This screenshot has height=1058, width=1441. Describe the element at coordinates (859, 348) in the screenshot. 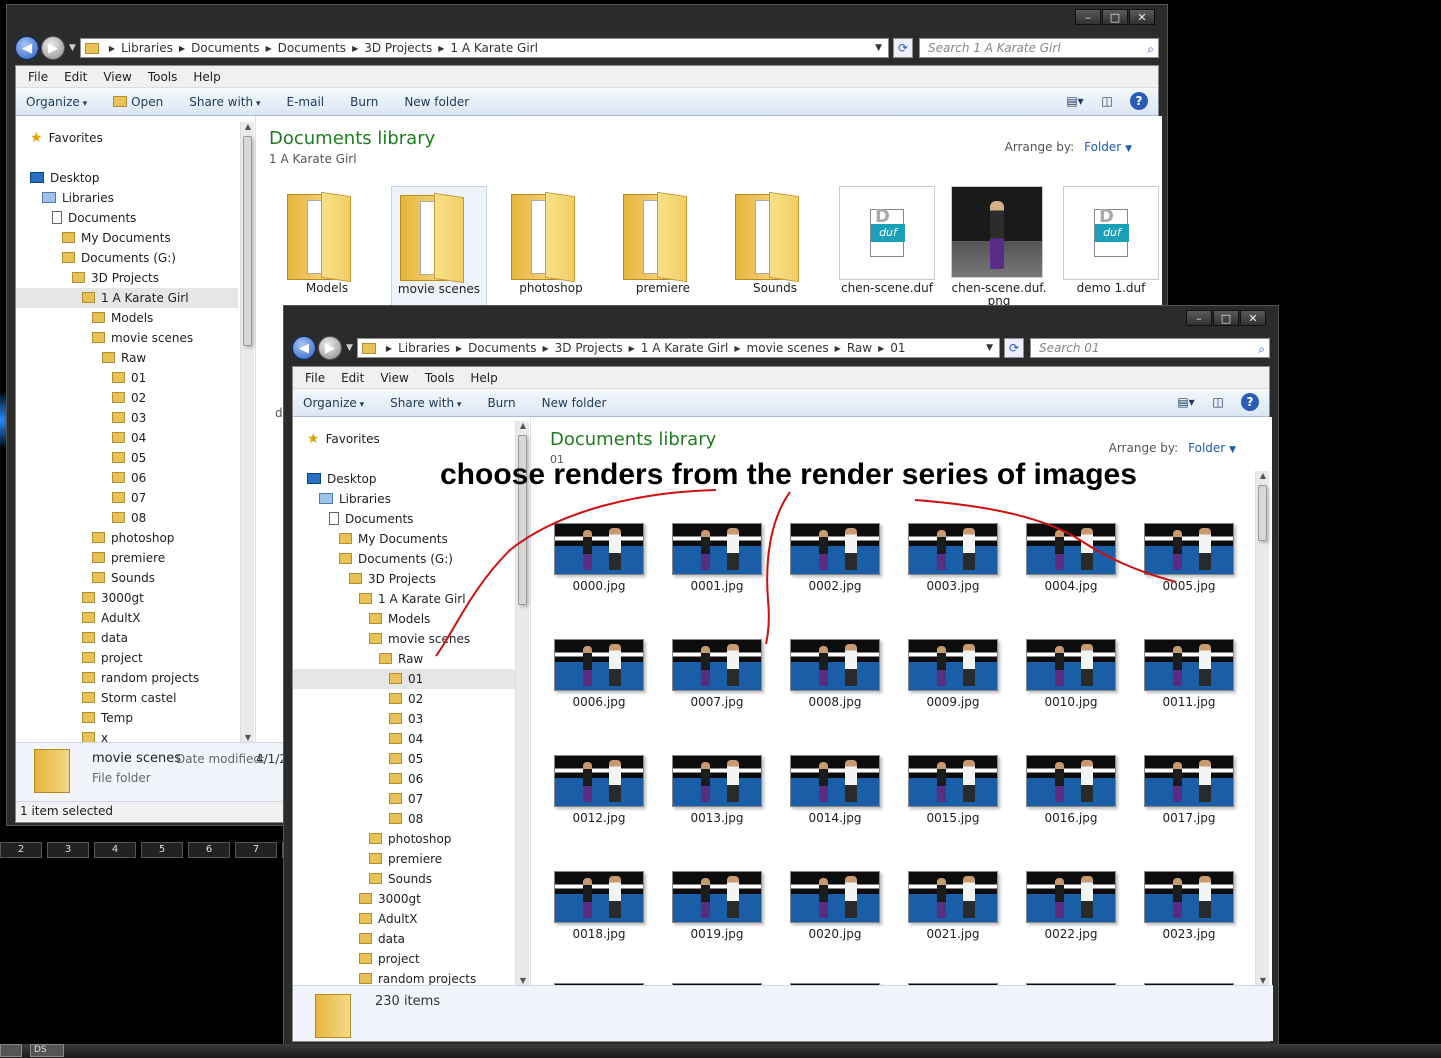

I see `breadcrumb-item: Raw` at that location.